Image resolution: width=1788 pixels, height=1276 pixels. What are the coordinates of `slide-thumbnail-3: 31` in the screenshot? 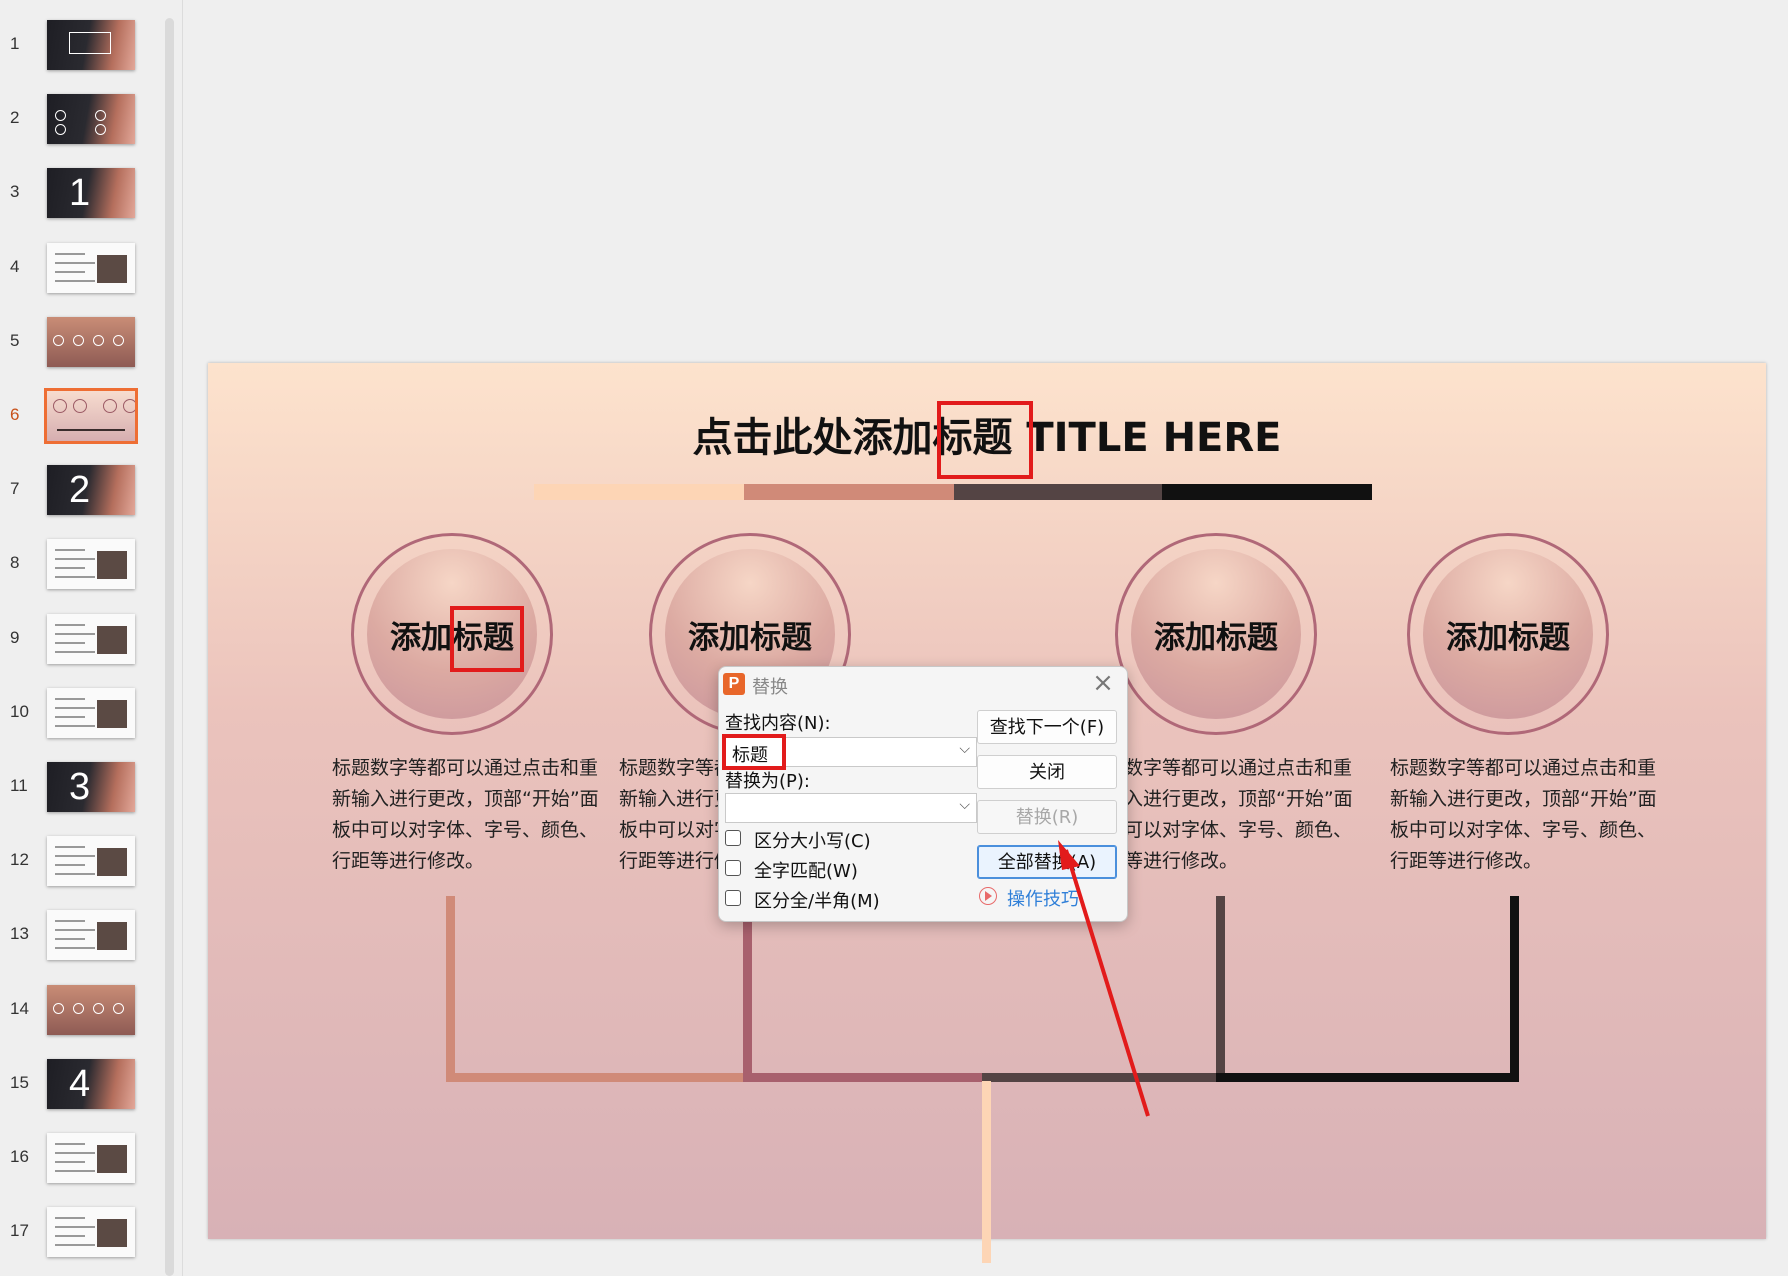 It's located at (80, 198).